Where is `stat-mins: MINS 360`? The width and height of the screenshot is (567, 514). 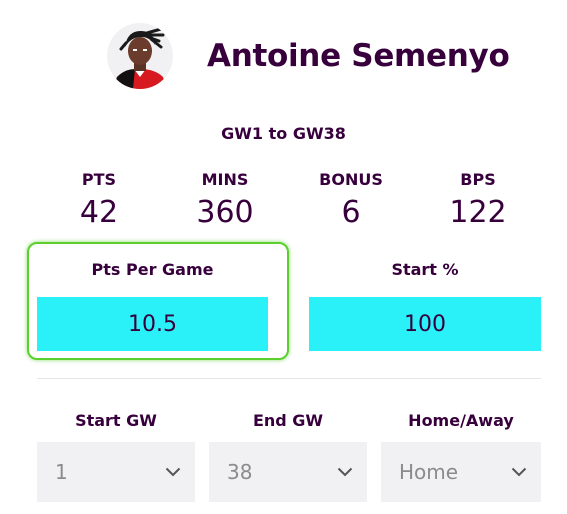 stat-mins: MINS 360 is located at coordinates (225, 200).